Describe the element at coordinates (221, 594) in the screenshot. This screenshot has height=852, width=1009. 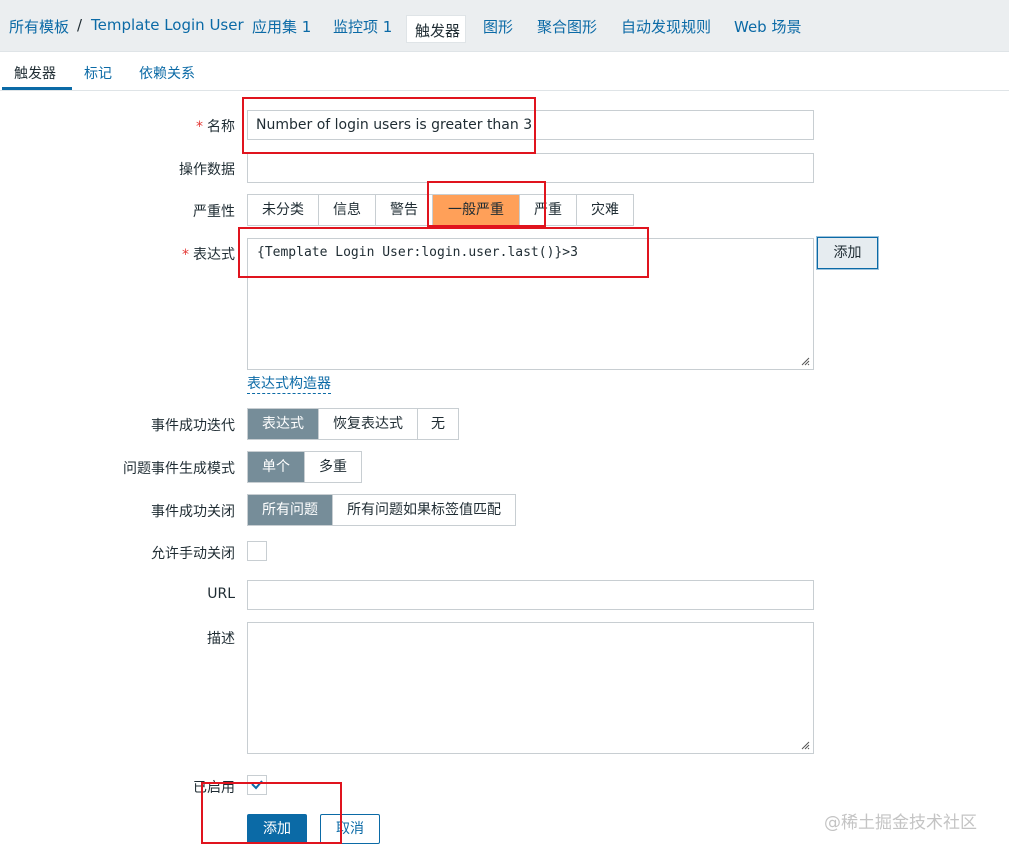
I see `url-label: URL` at that location.